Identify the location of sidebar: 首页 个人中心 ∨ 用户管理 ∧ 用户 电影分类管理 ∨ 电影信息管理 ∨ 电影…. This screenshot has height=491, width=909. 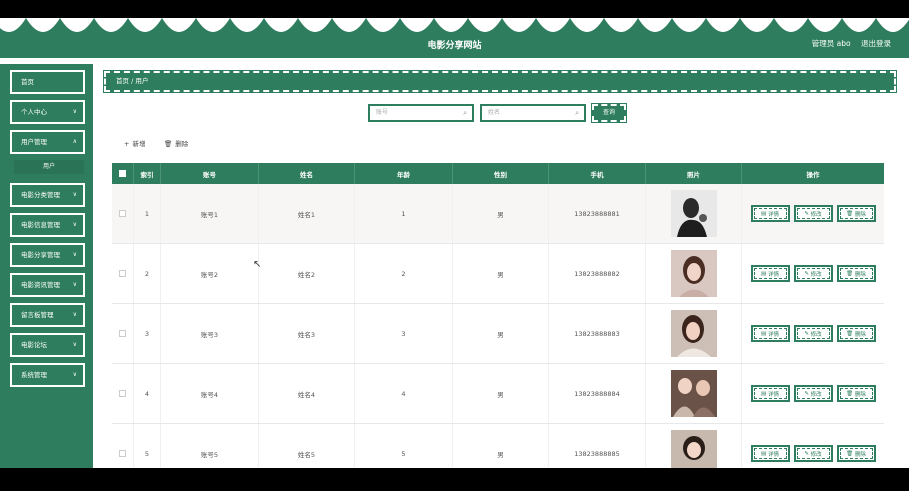
(46, 266).